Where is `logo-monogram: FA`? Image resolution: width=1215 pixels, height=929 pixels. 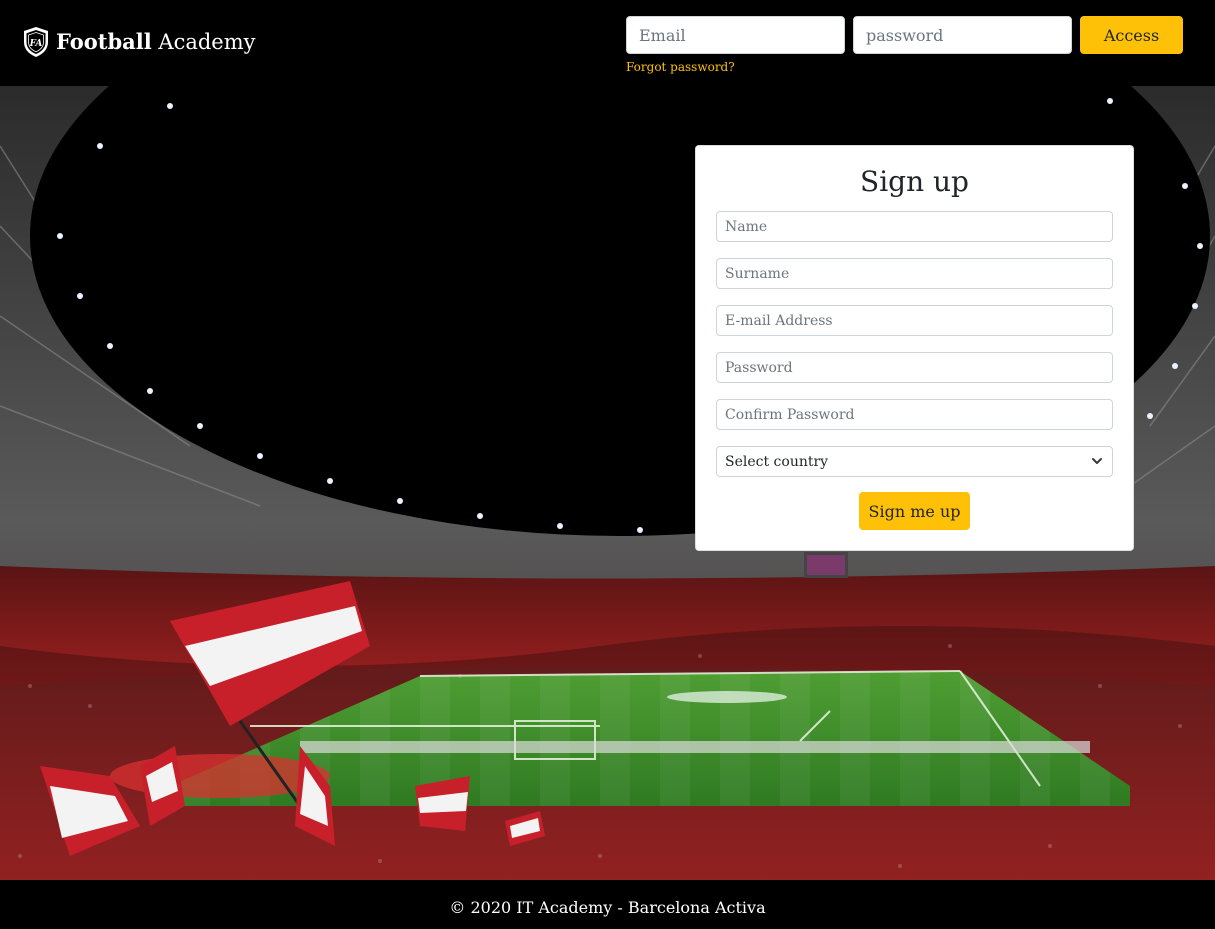 logo-monogram: FA is located at coordinates (36, 44).